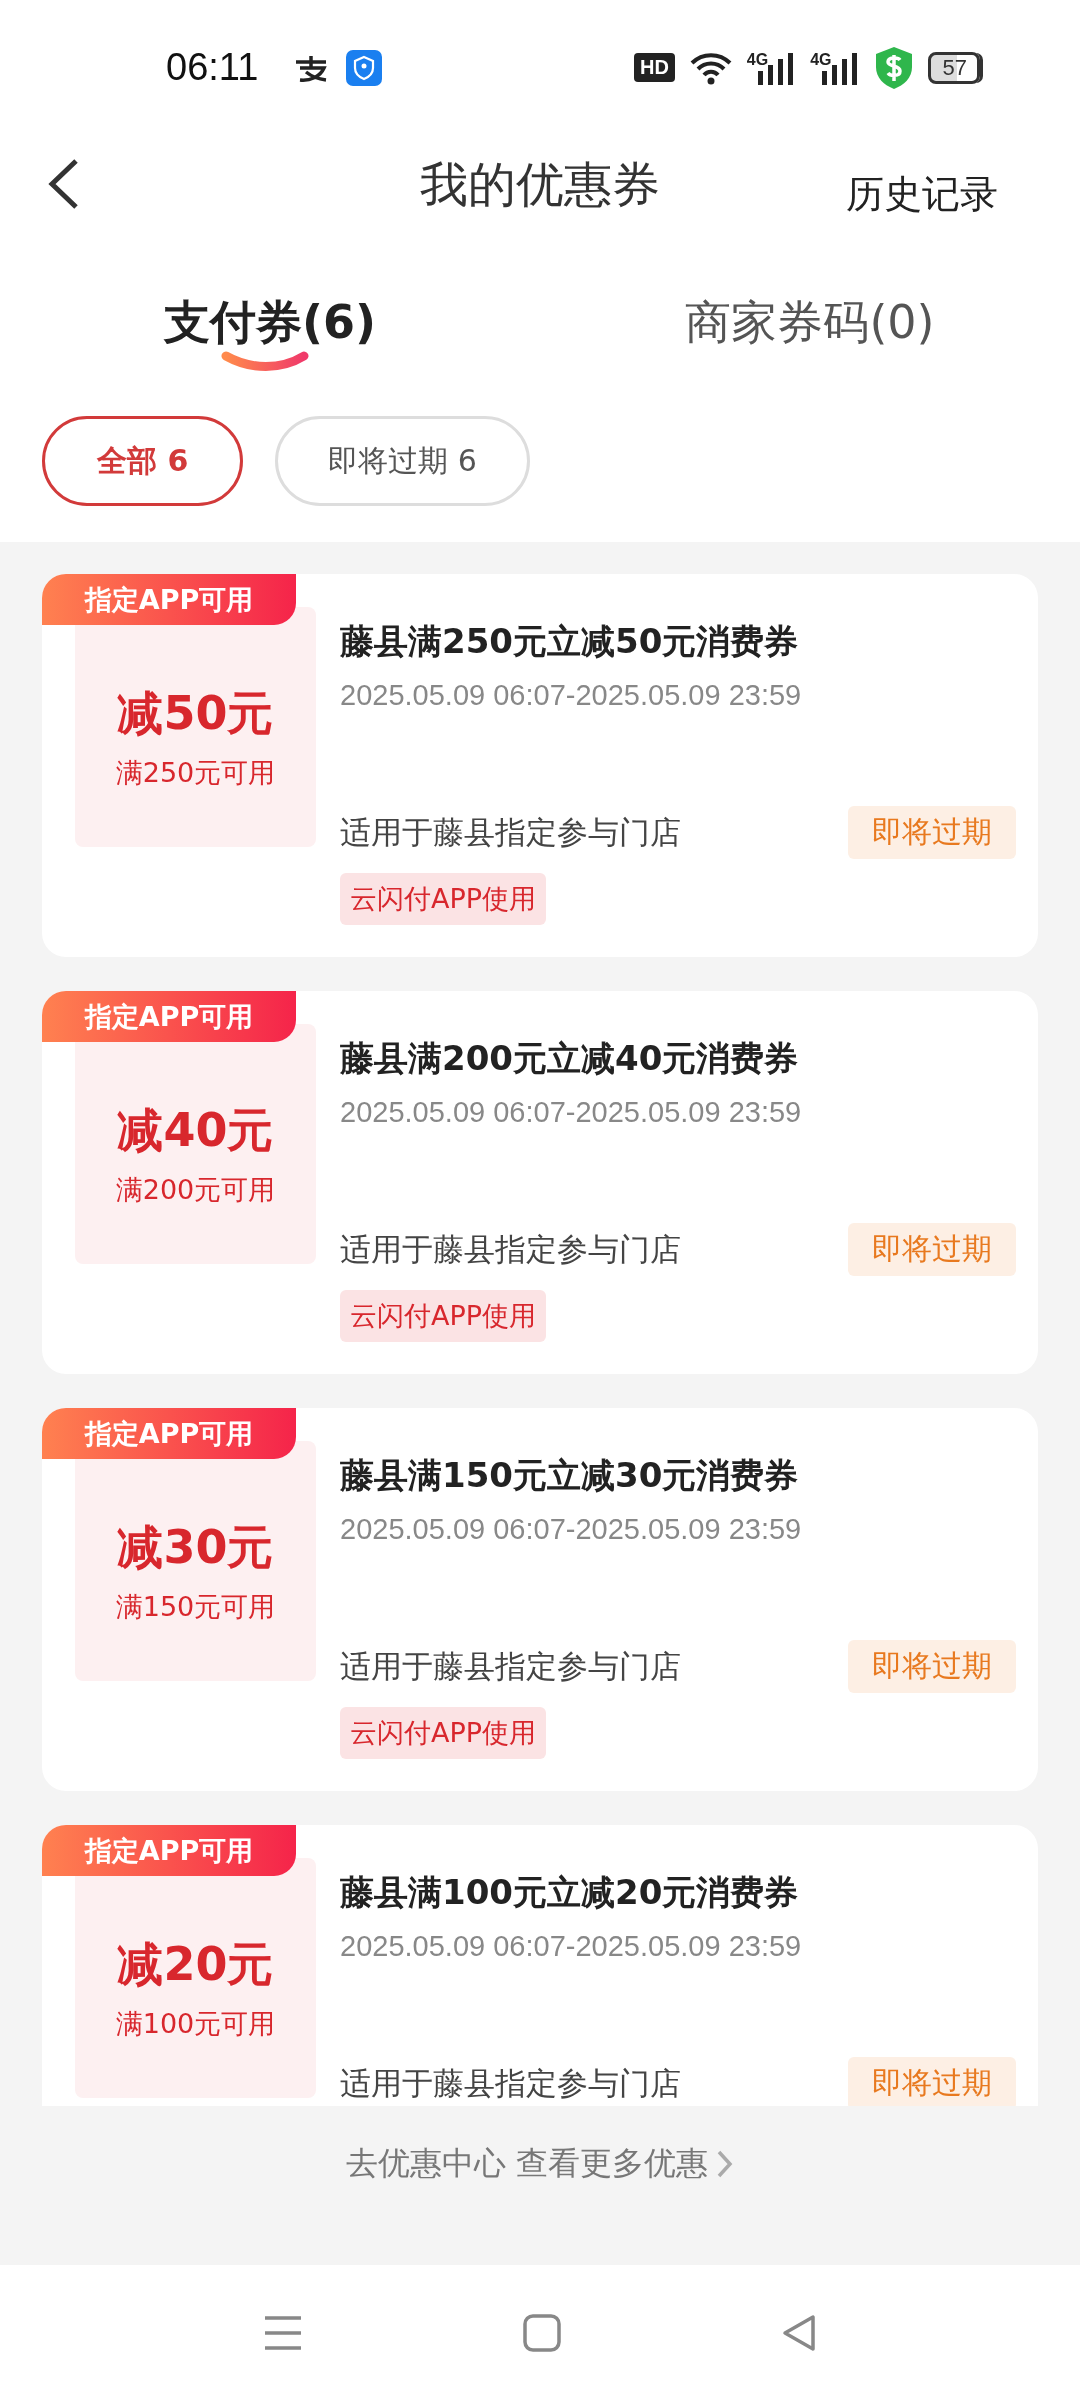  What do you see at coordinates (540, 1965) in the screenshot?
I see `coupon-card: 指定APP可用 减20元 满100元可用 藤县满100元立减20元消费券 2025.05.09 06:07-2025.05.09 23:59 适用于藤县指定参与门店 即将过期` at bounding box center [540, 1965].